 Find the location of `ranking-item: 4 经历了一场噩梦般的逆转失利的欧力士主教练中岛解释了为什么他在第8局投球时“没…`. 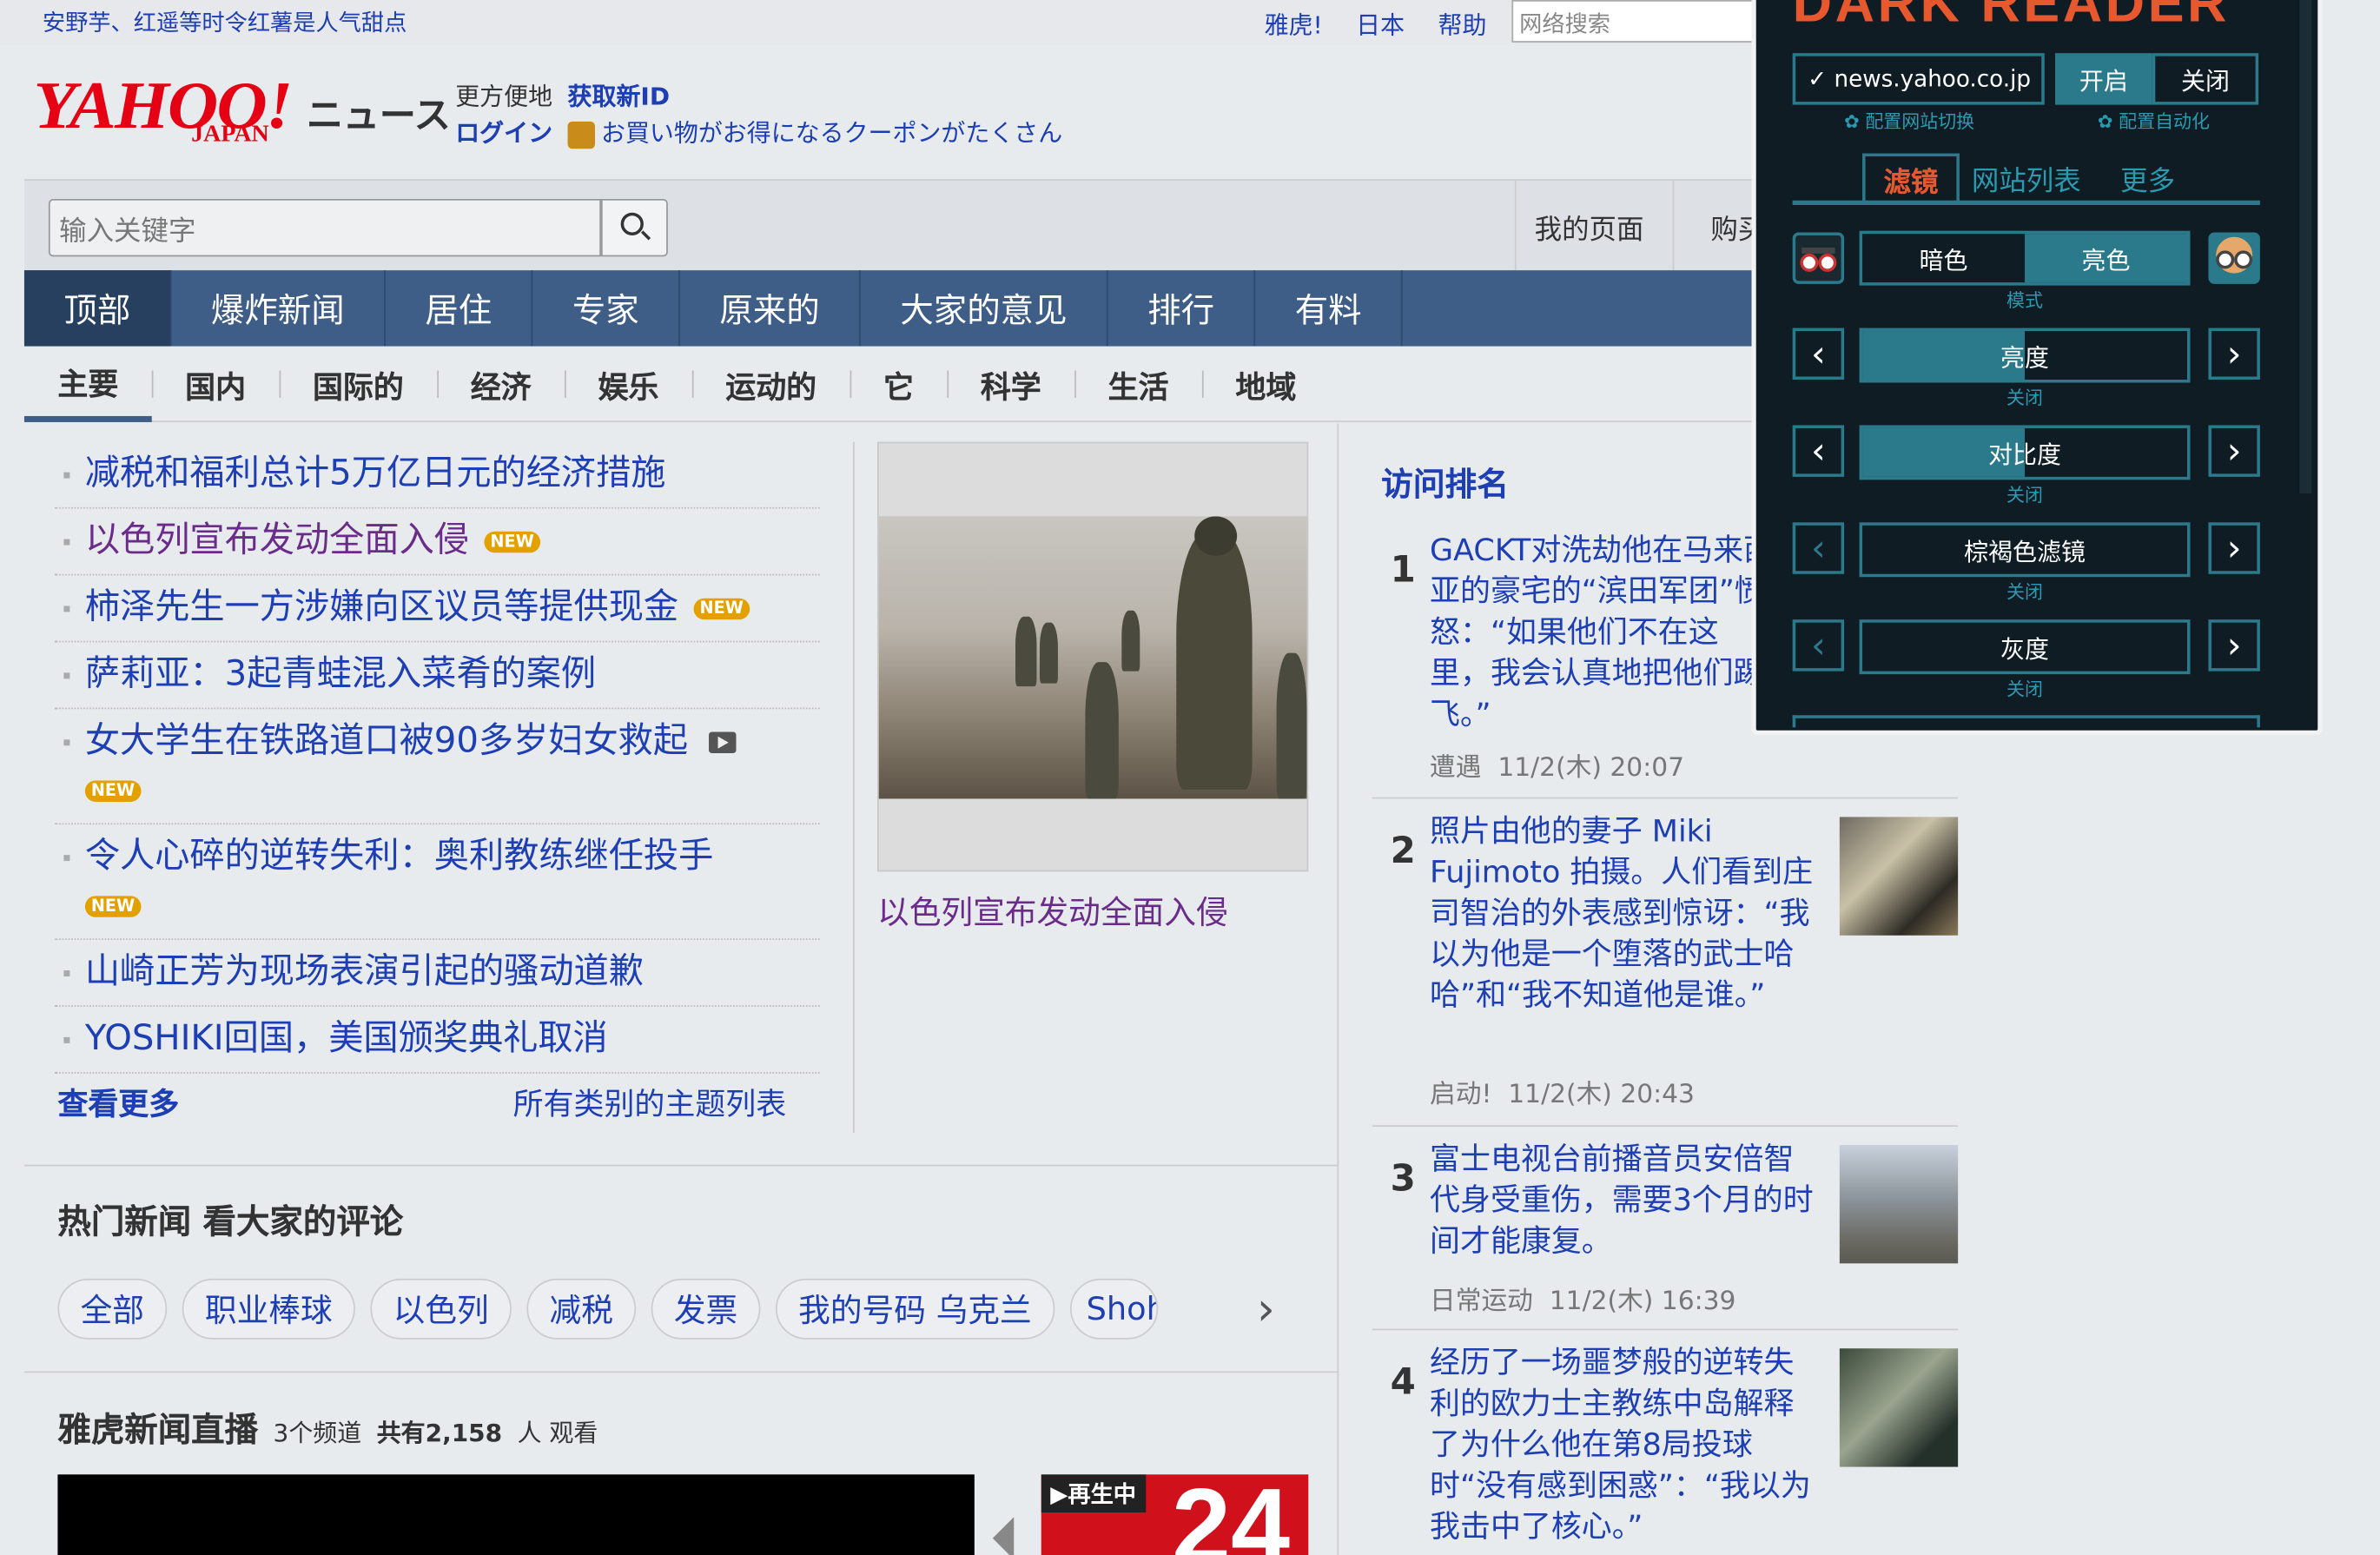

ranking-item: 4 经历了一场噩梦般的逆转失利的欧力士主教练中岛解释了为什么他在第8局投球时“没… is located at coordinates (1665, 1442).